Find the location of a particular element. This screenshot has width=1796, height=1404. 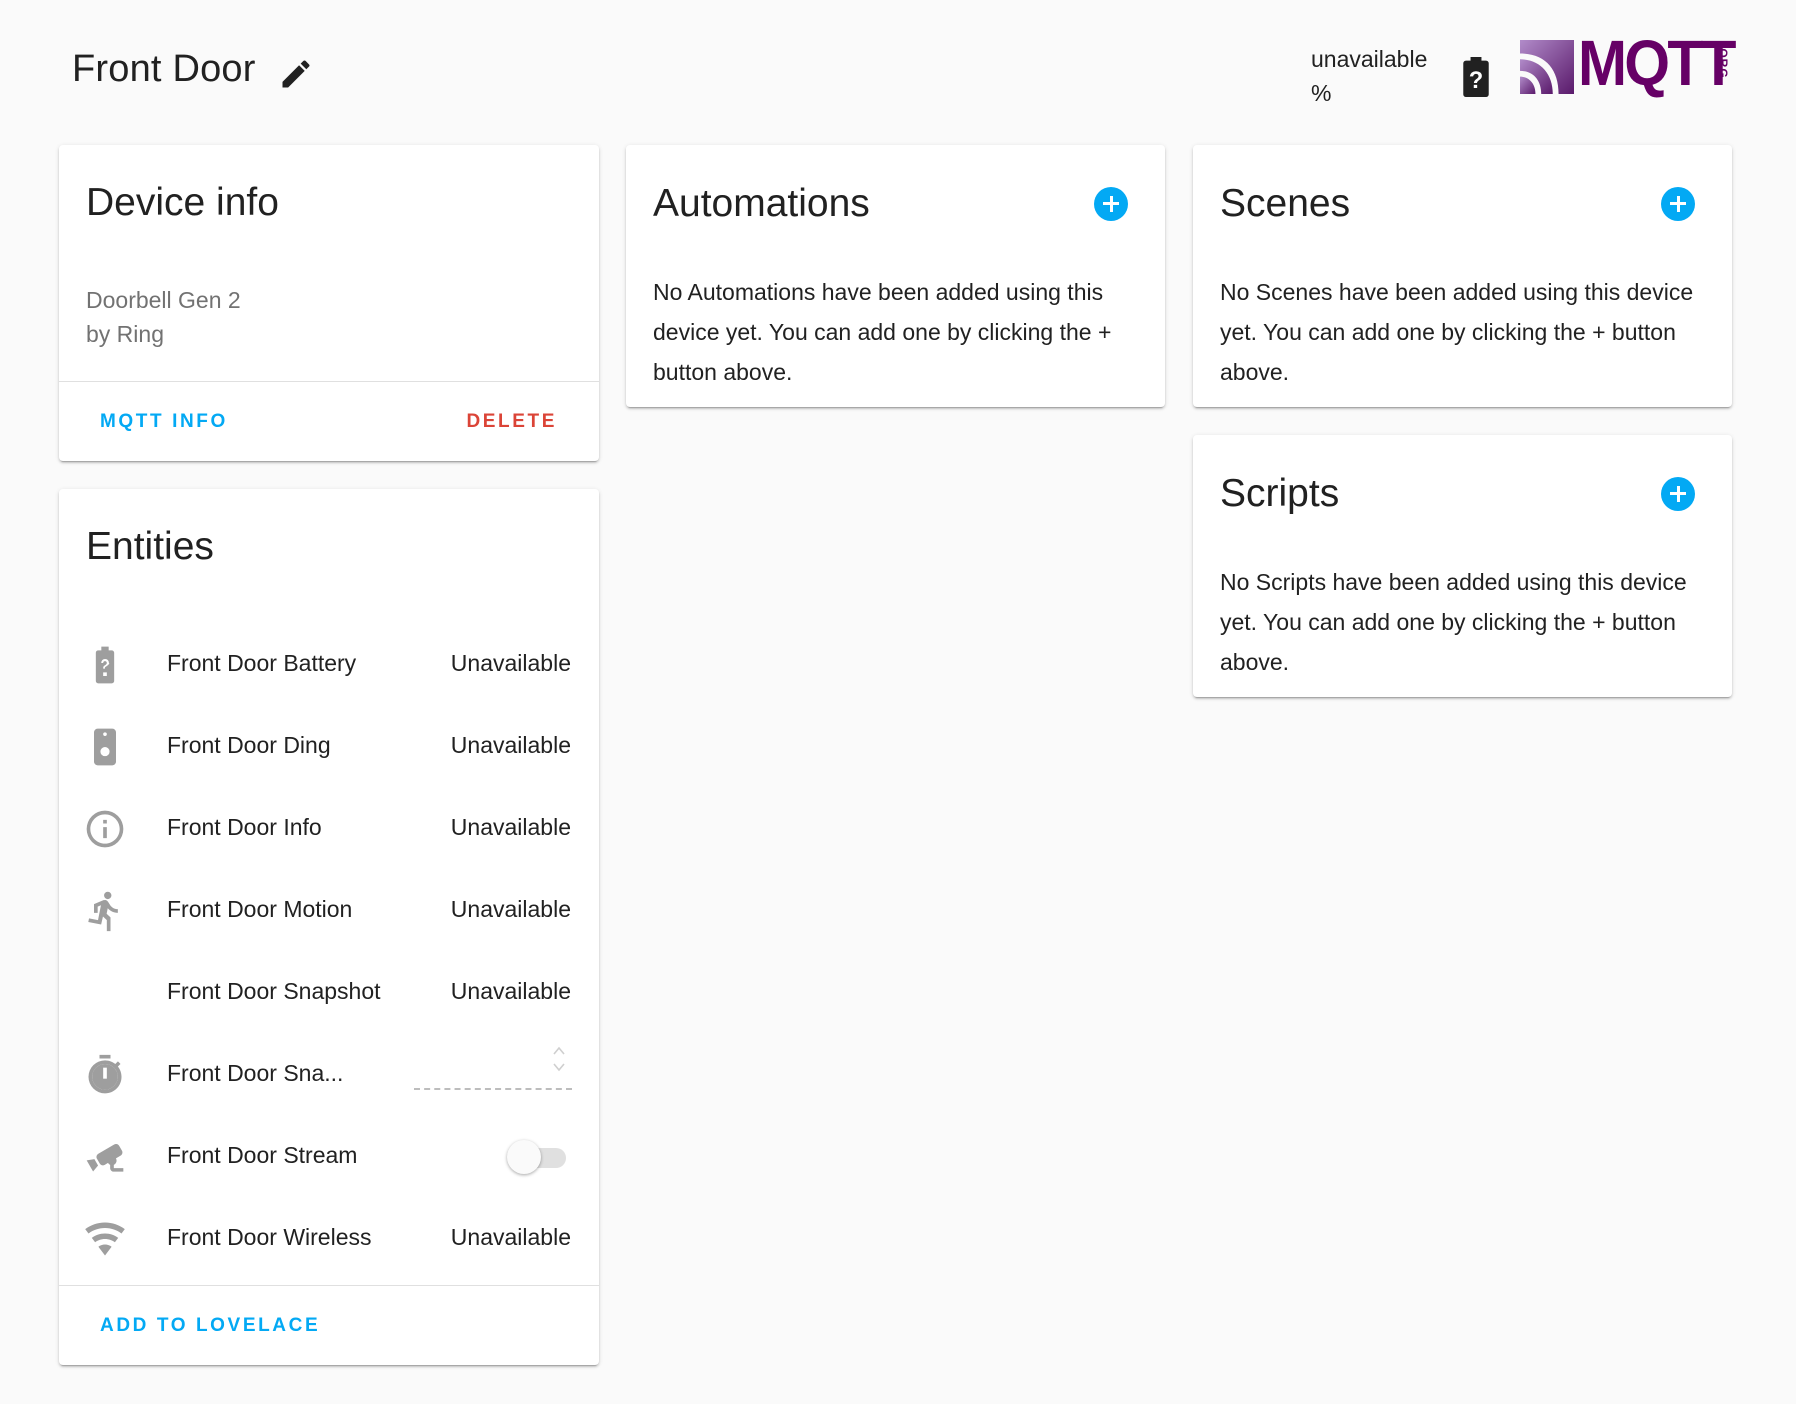

entity-row: Front Door Motion Unavailable is located at coordinates (329, 911).